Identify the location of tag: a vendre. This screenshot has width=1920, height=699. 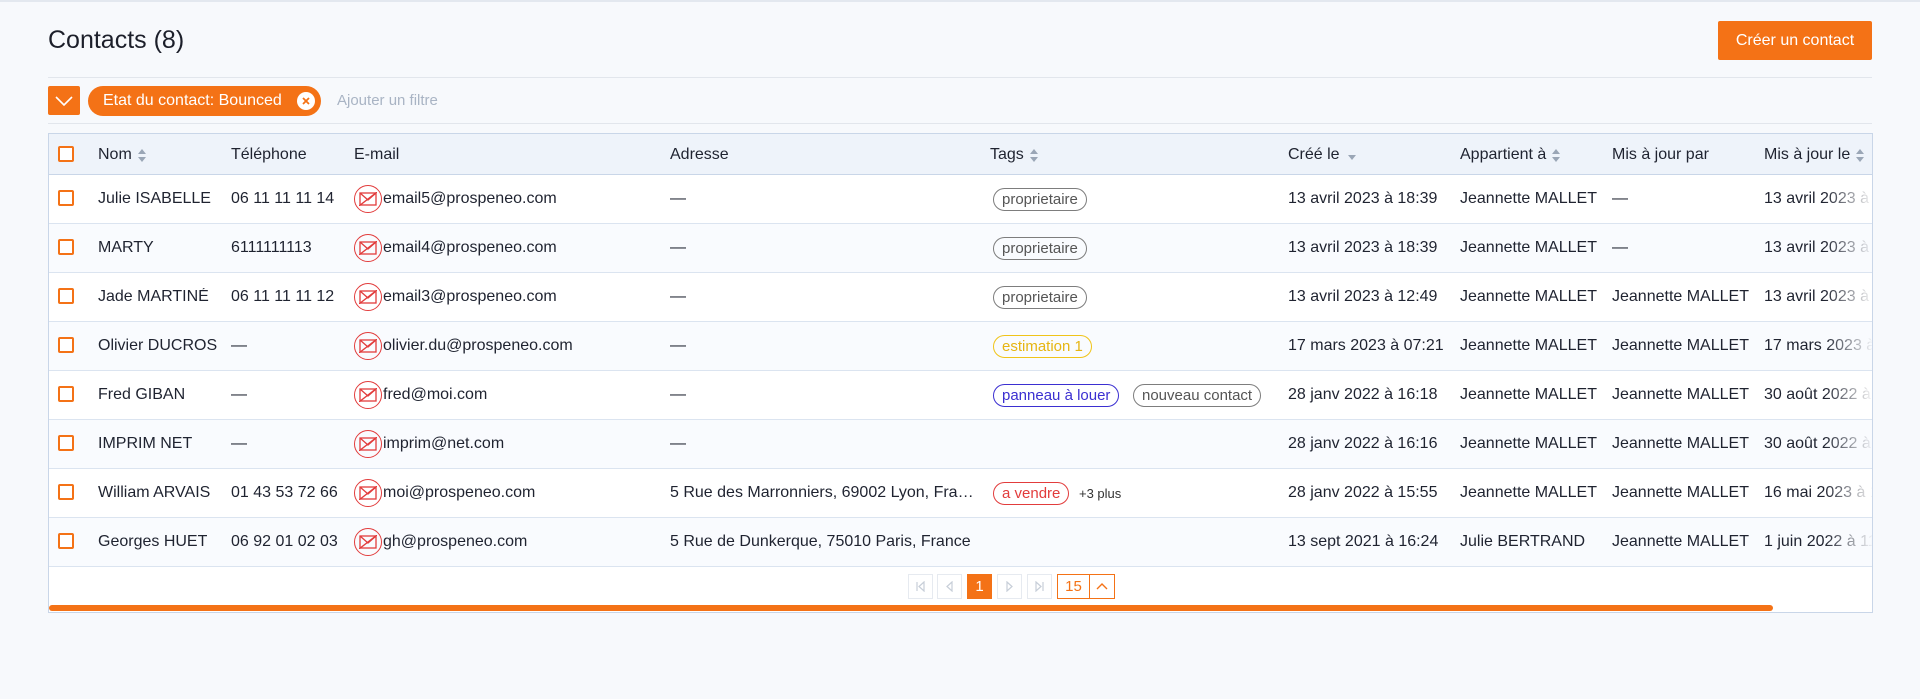
(1031, 493).